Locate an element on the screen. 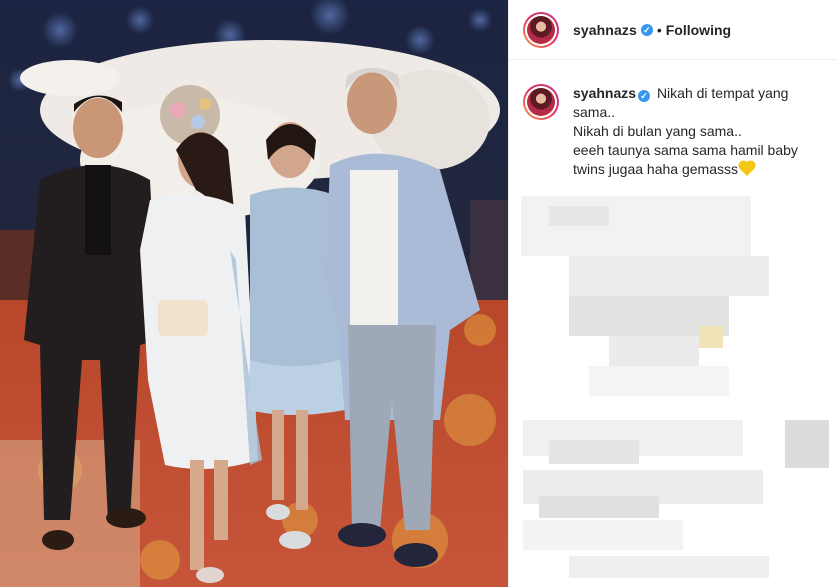 The width and height of the screenshot is (837, 587). caption-line-3: Nikah di bulan yang sama.. is located at coordinates (657, 131).